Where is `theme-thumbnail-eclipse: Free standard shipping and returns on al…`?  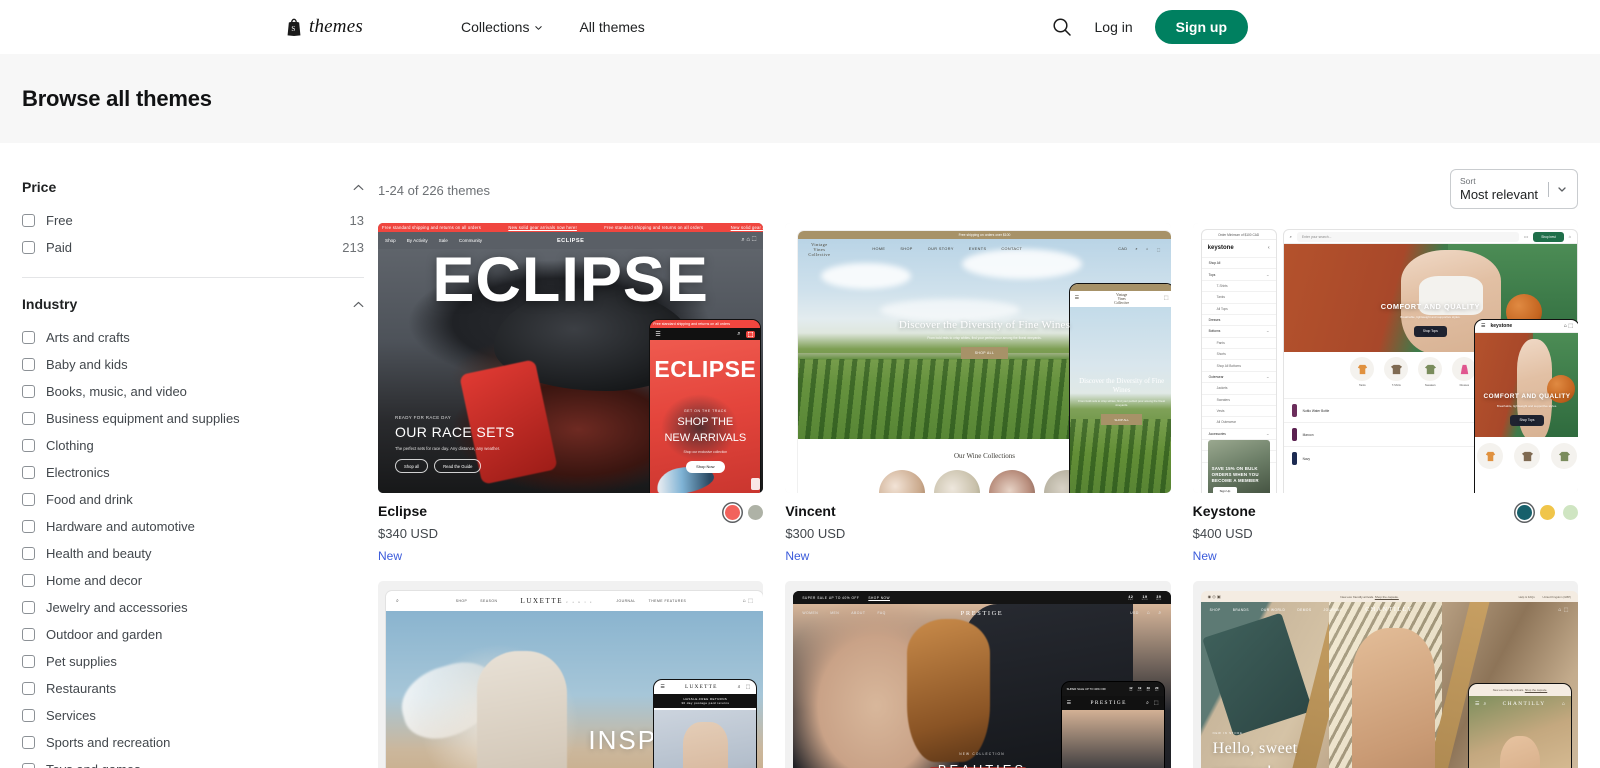 theme-thumbnail-eclipse: Free standard shipping and returns on al… is located at coordinates (571, 358).